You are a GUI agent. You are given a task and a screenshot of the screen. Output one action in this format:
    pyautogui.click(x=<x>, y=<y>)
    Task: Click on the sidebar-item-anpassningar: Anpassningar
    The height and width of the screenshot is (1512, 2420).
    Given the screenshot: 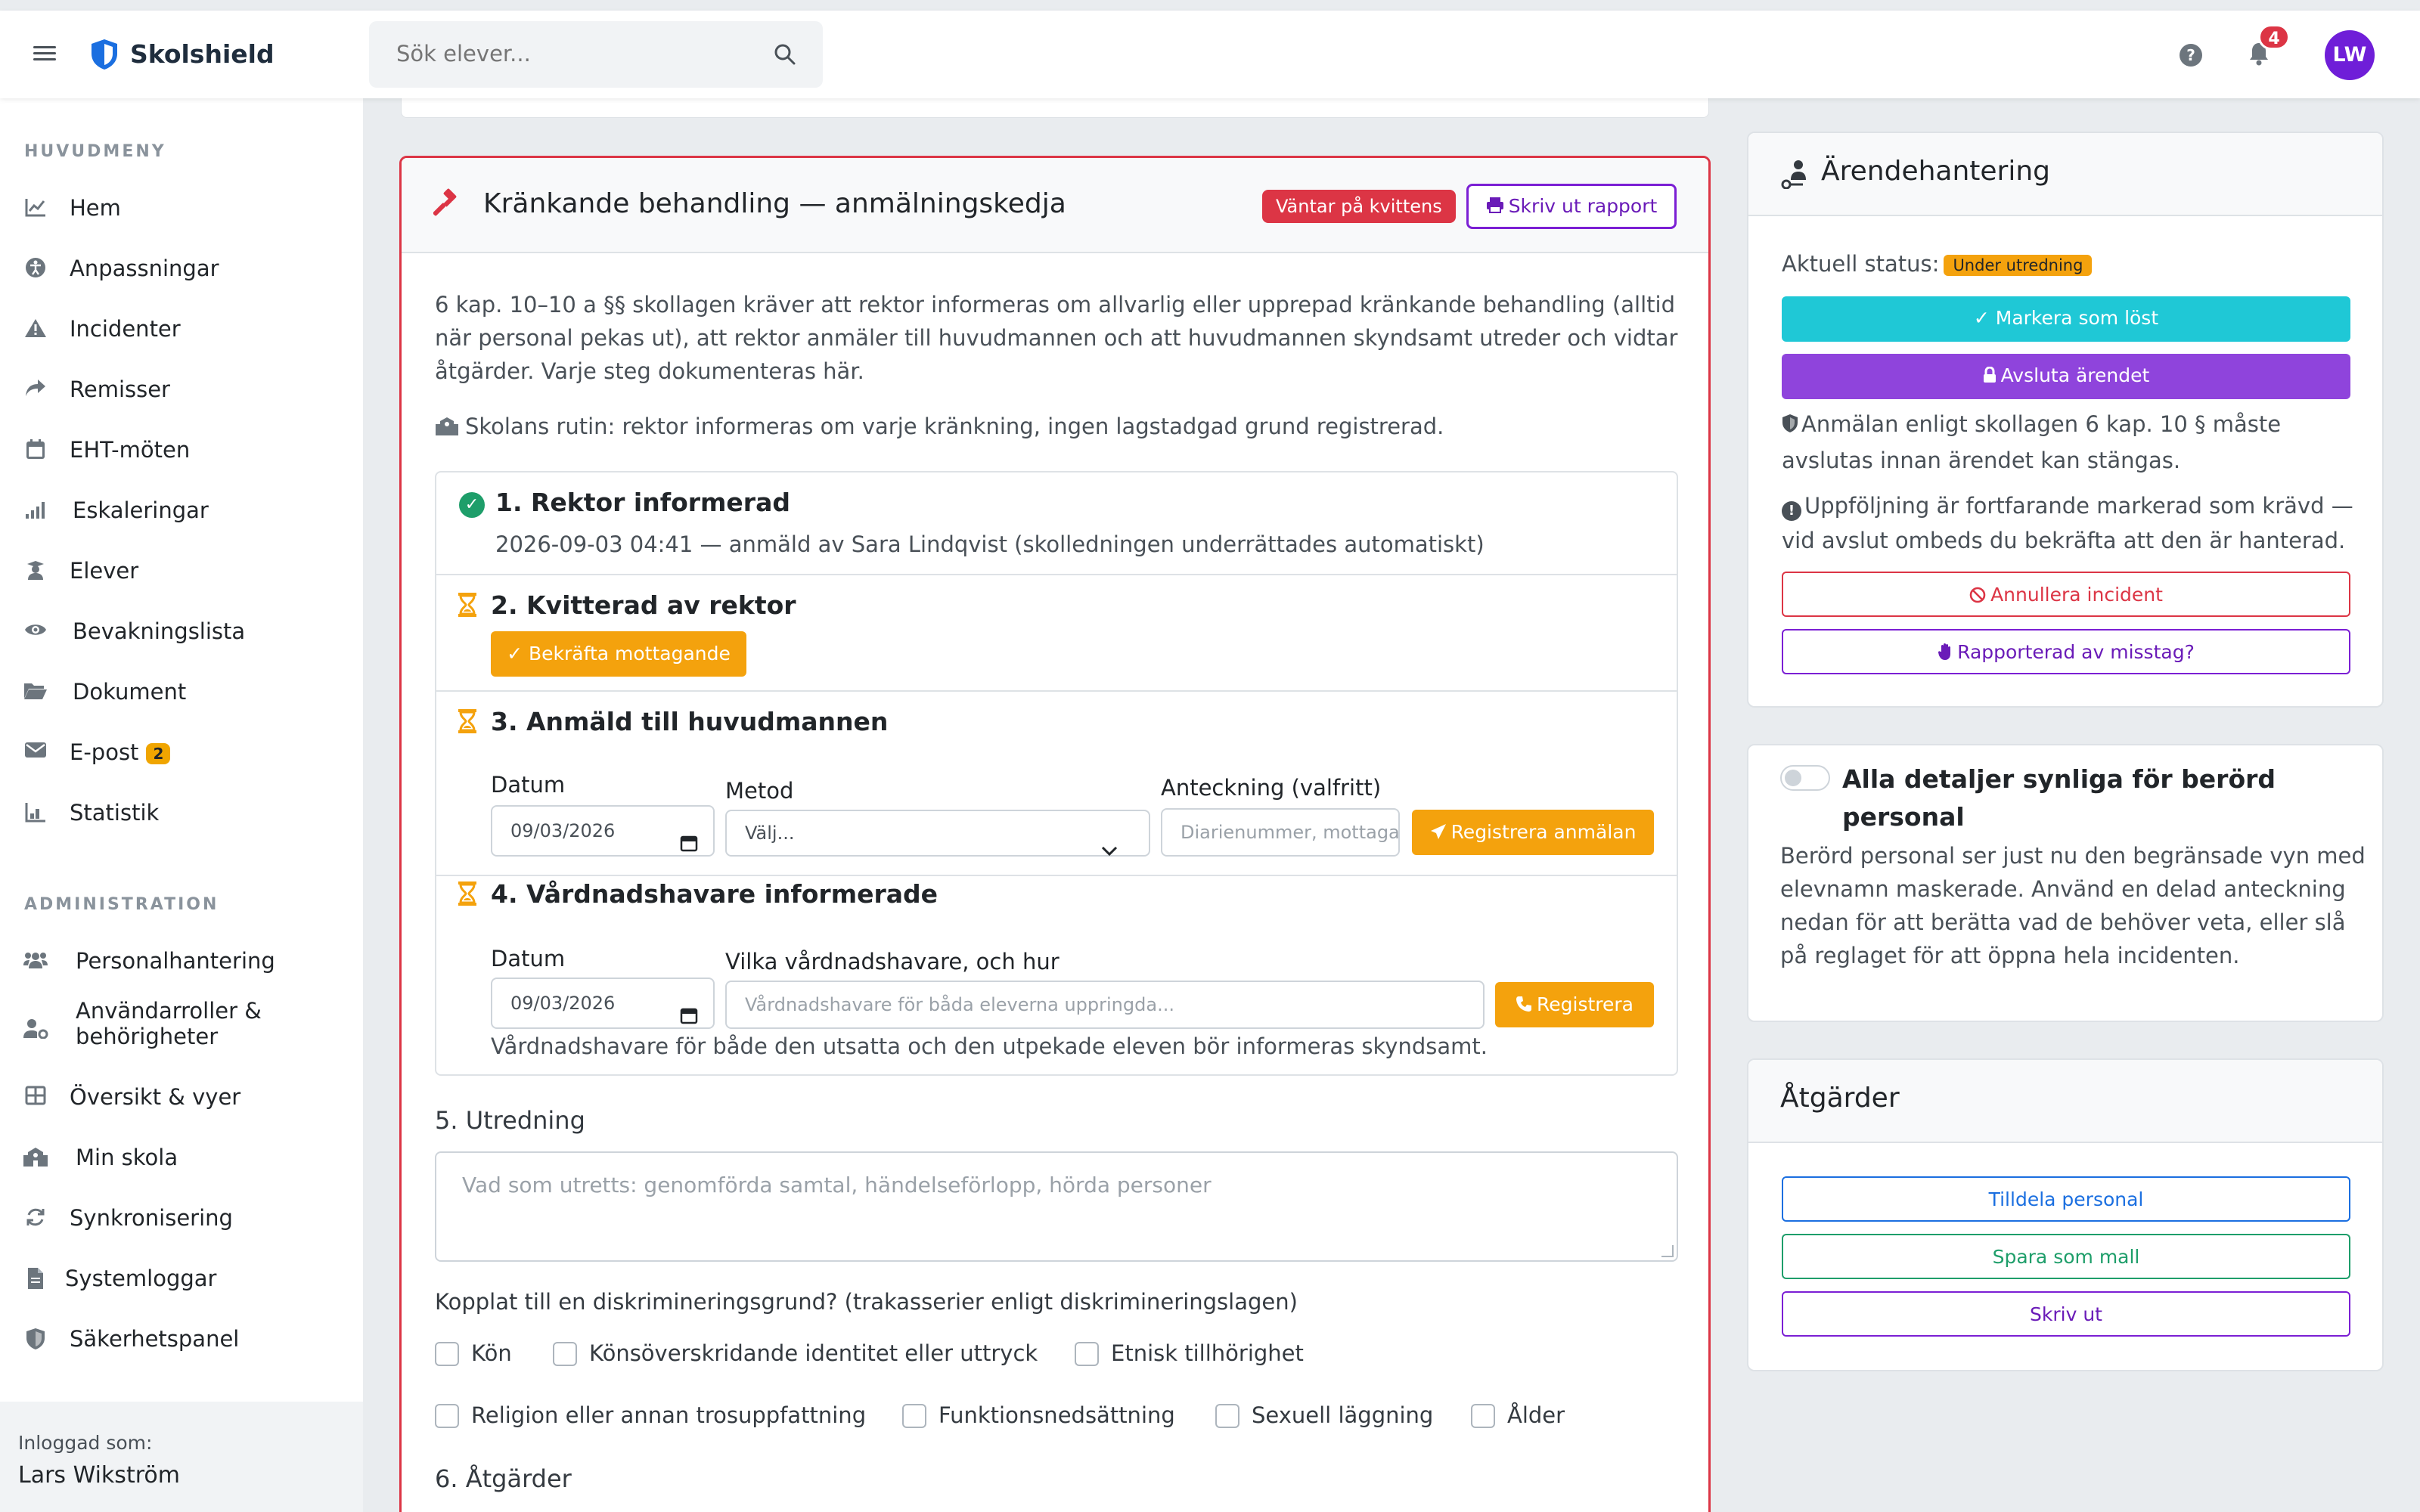 What is the action you would take?
    pyautogui.click(x=181, y=268)
    